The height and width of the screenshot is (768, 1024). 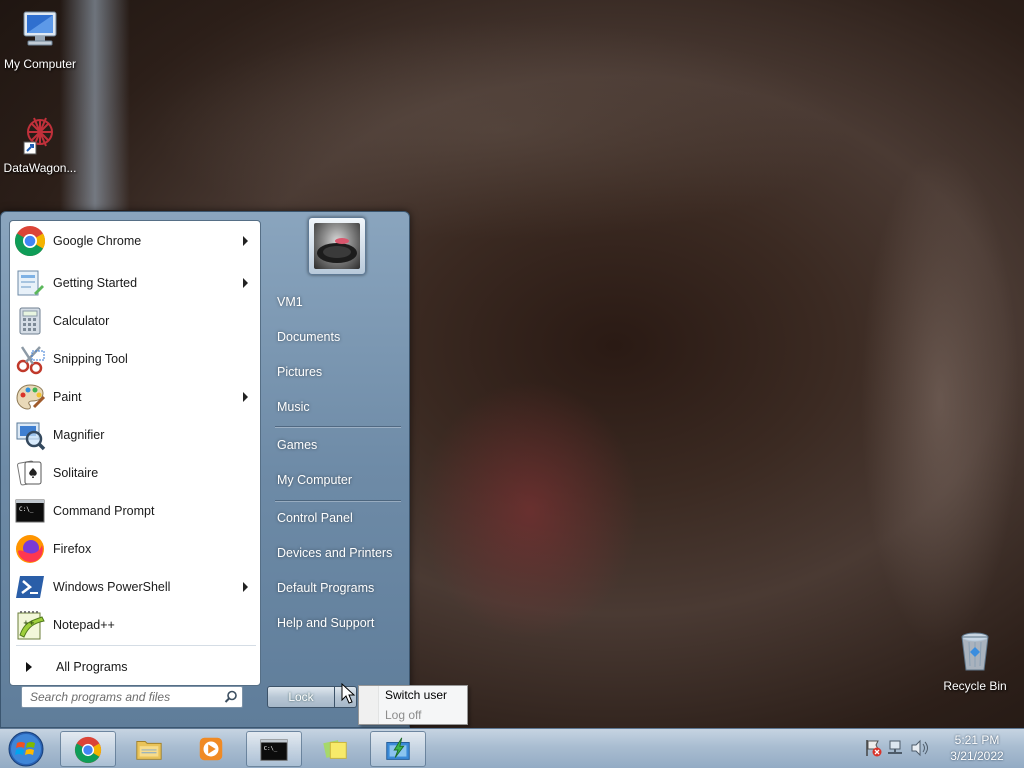 I want to click on search-icon, so click(x=231, y=697).